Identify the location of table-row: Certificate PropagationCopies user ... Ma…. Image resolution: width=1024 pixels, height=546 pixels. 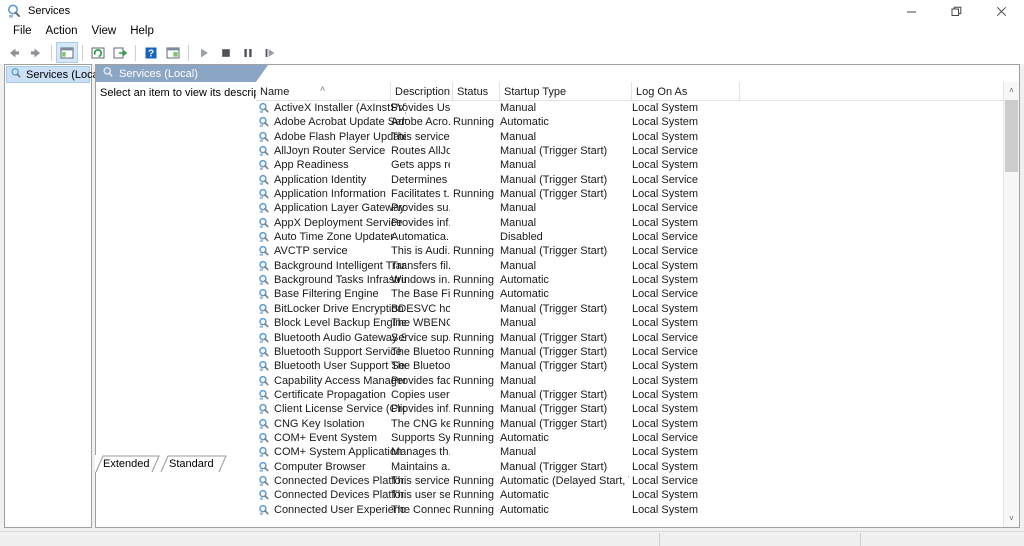
(637, 395).